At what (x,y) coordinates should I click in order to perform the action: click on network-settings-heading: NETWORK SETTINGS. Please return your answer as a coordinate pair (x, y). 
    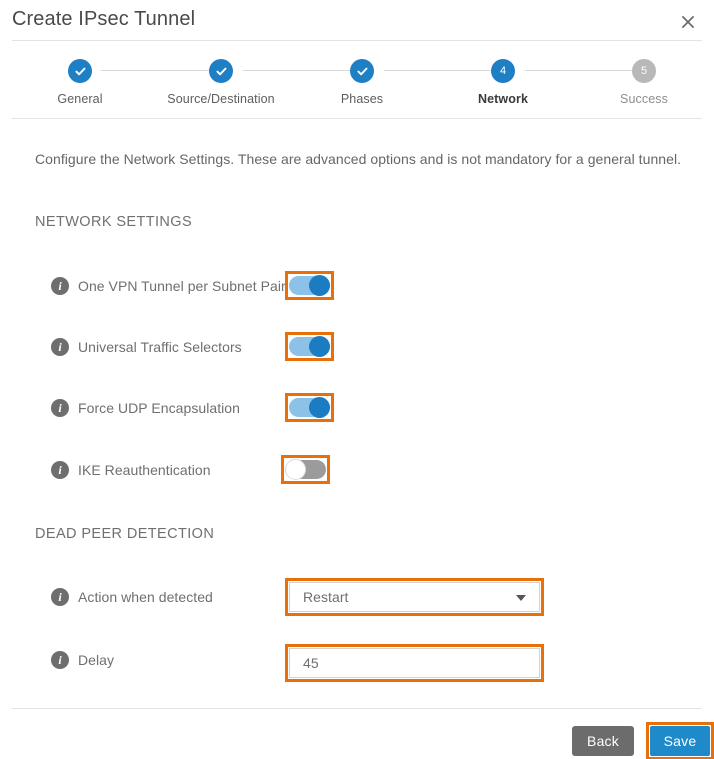
    Looking at the image, I should click on (114, 222).